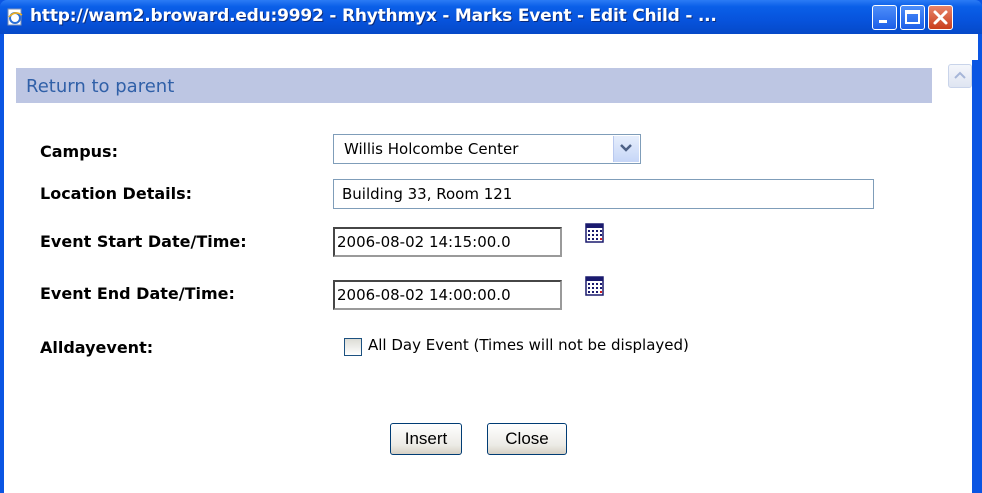 The height and width of the screenshot is (493, 982). I want to click on maximize-button, so click(912, 17).